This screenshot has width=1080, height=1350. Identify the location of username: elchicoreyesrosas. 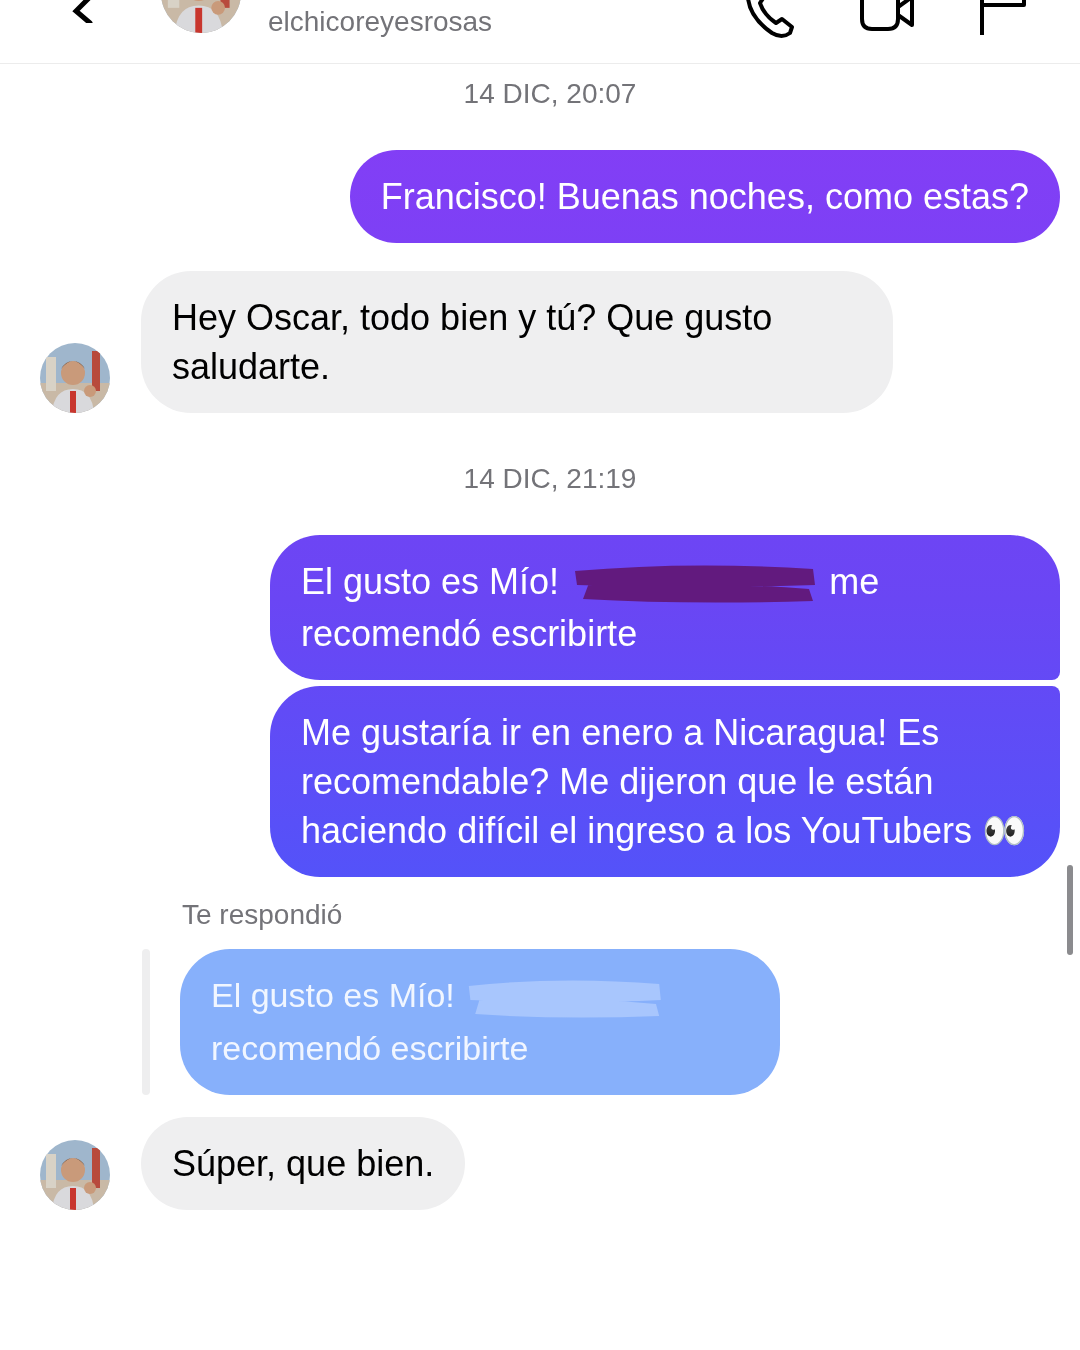
(381, 22).